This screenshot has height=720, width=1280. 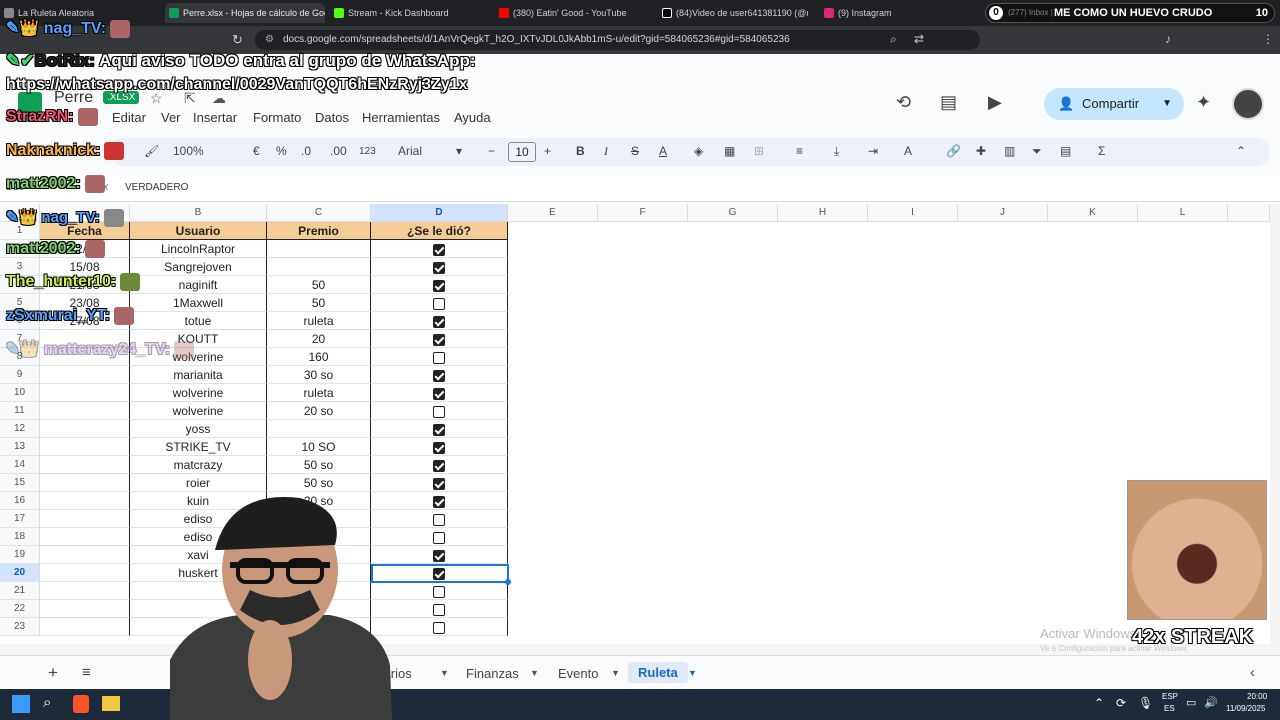 I want to click on cell-premio: 50 so, so click(x=319, y=465).